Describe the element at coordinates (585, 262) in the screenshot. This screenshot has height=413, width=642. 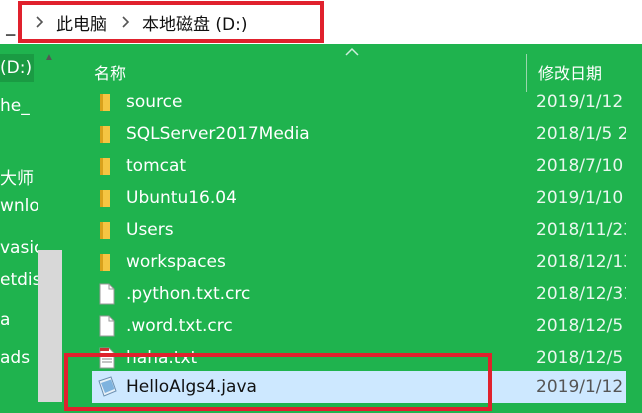
I see `file-date: 2018/12/13` at that location.